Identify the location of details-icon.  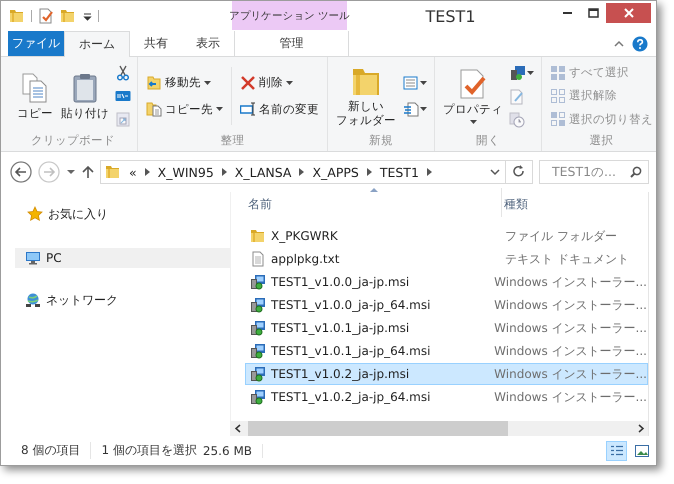
(617, 450).